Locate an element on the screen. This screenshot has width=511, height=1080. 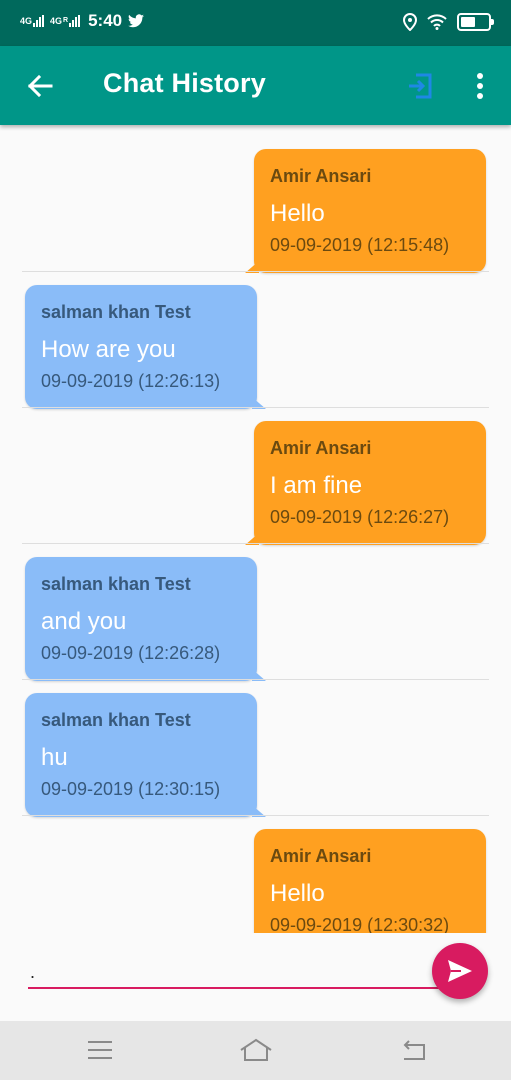
send-icon is located at coordinates (460, 971).